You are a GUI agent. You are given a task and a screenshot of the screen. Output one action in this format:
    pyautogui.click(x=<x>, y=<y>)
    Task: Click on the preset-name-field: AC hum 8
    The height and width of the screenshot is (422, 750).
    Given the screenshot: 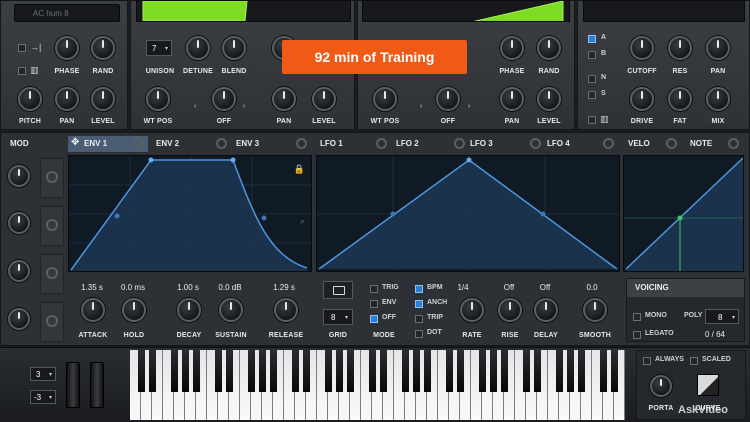 What is the action you would take?
    pyautogui.click(x=67, y=13)
    